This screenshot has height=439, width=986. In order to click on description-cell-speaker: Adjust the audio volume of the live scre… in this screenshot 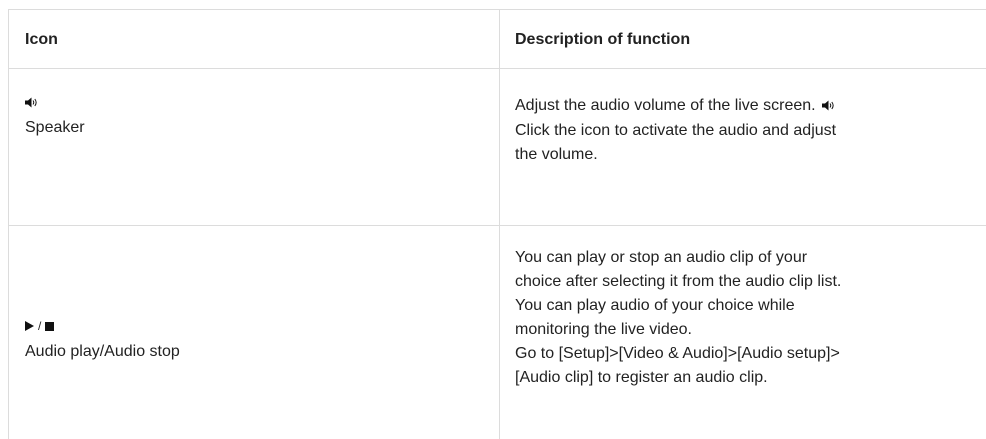, I will do `click(745, 130)`.